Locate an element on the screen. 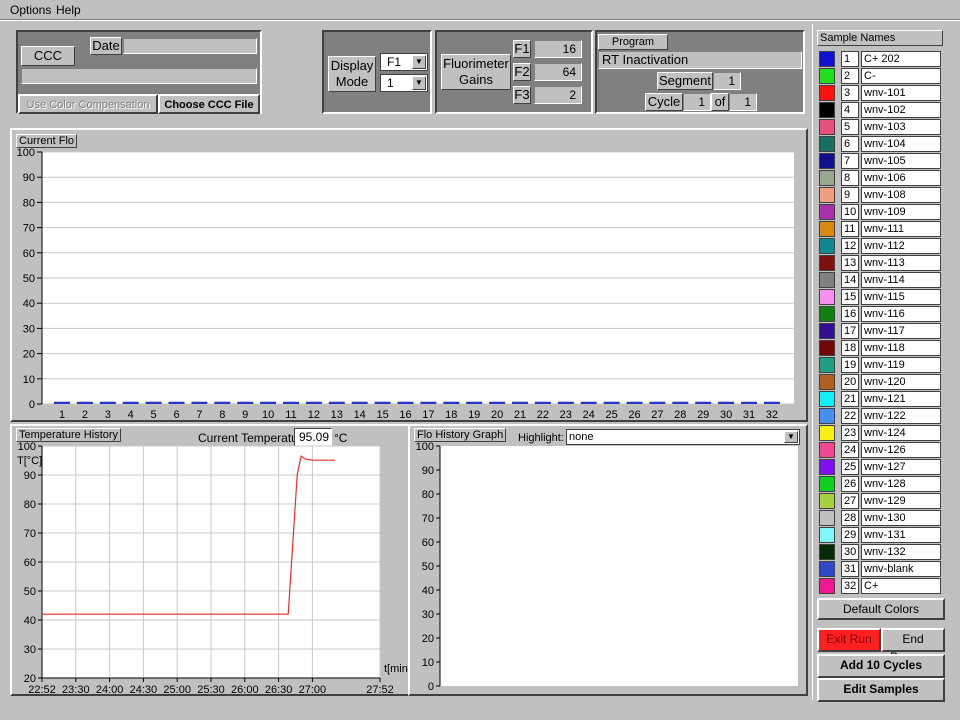  sample-row: 10 wnv-109 is located at coordinates (881, 212).